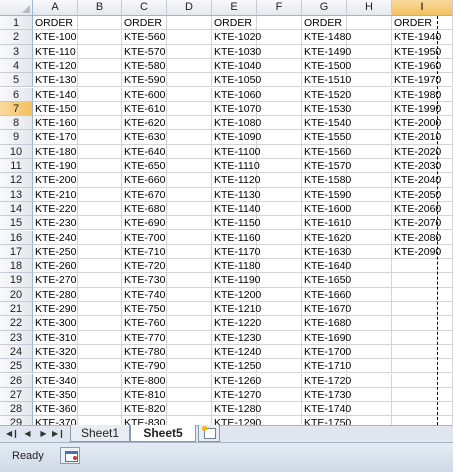 The height and width of the screenshot is (472, 453). Describe the element at coordinates (144, 352) in the screenshot. I see `cell-c24: KTE-780` at that location.